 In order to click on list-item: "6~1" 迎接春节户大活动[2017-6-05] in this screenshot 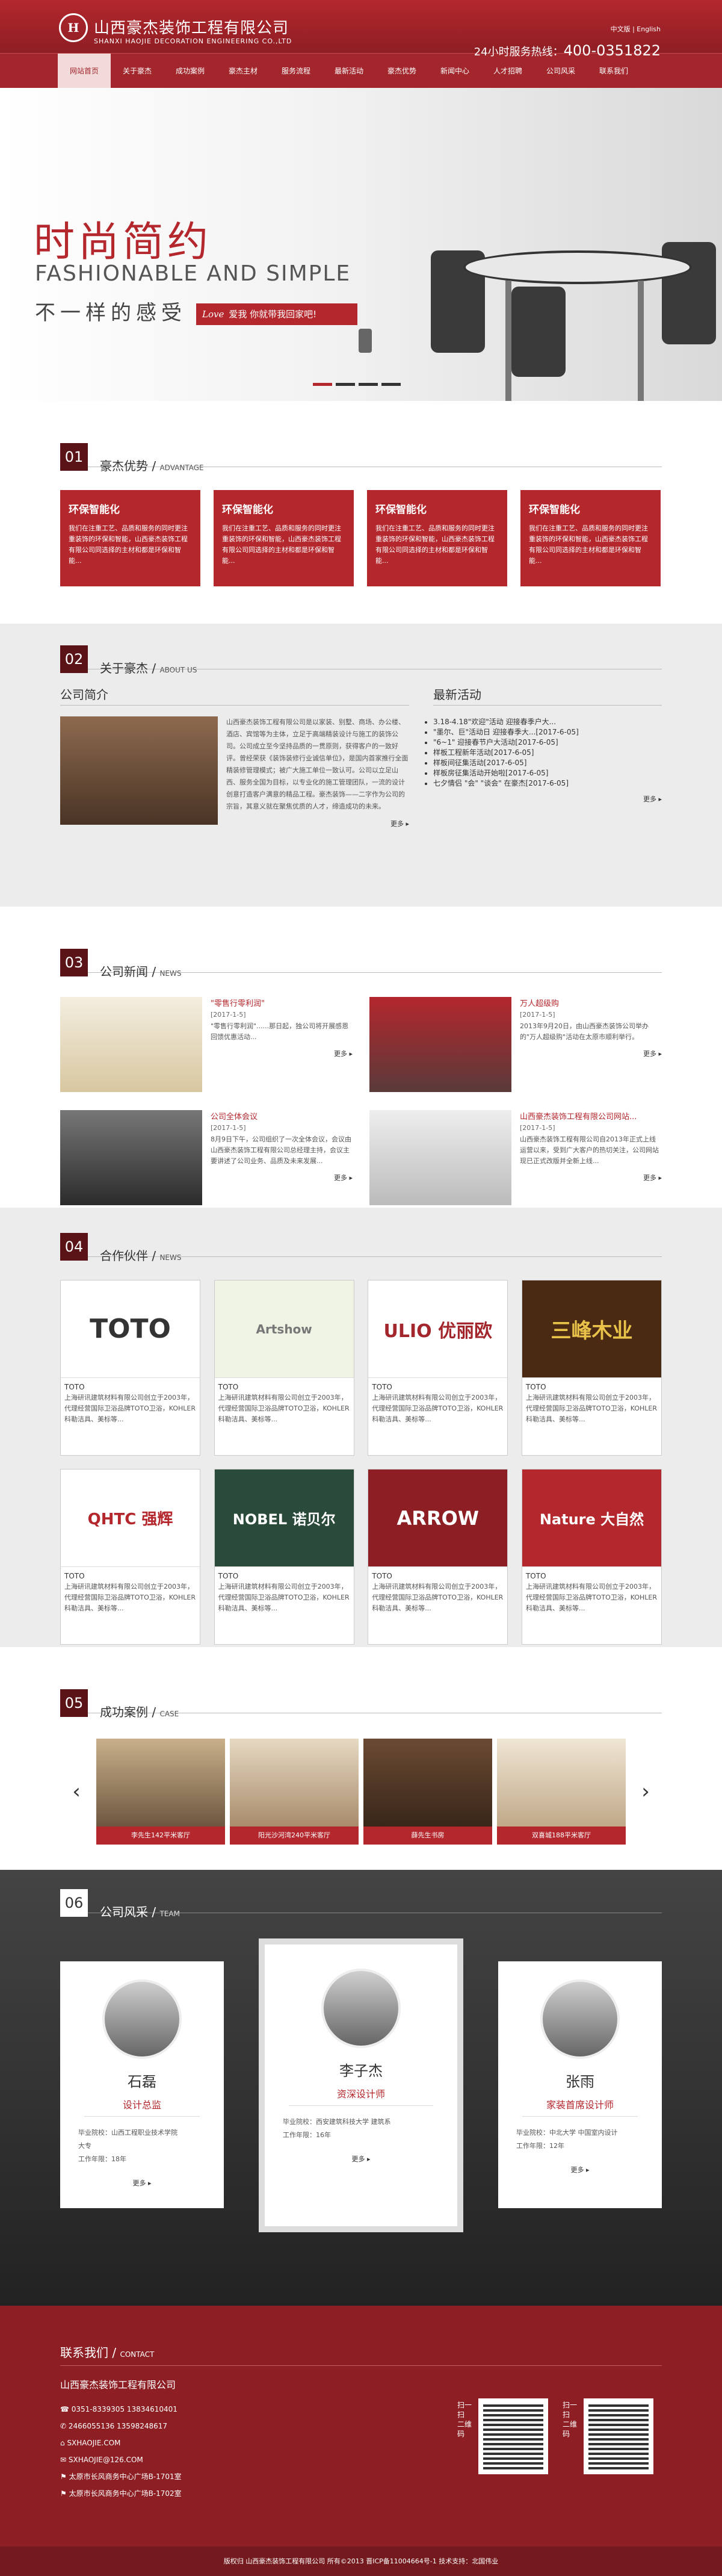, I will do `click(547, 742)`.